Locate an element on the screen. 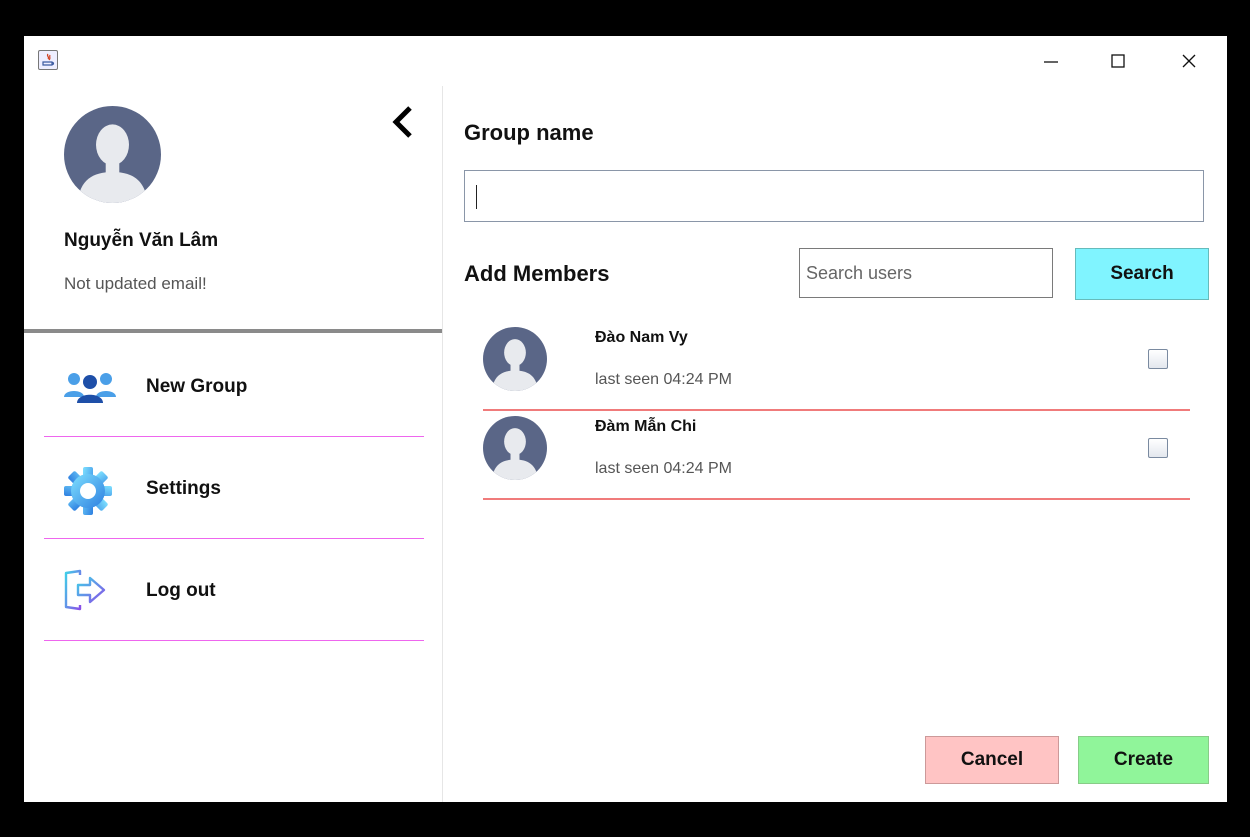 This screenshot has width=1250, height=837. menu-item-label: New Group is located at coordinates (197, 386).